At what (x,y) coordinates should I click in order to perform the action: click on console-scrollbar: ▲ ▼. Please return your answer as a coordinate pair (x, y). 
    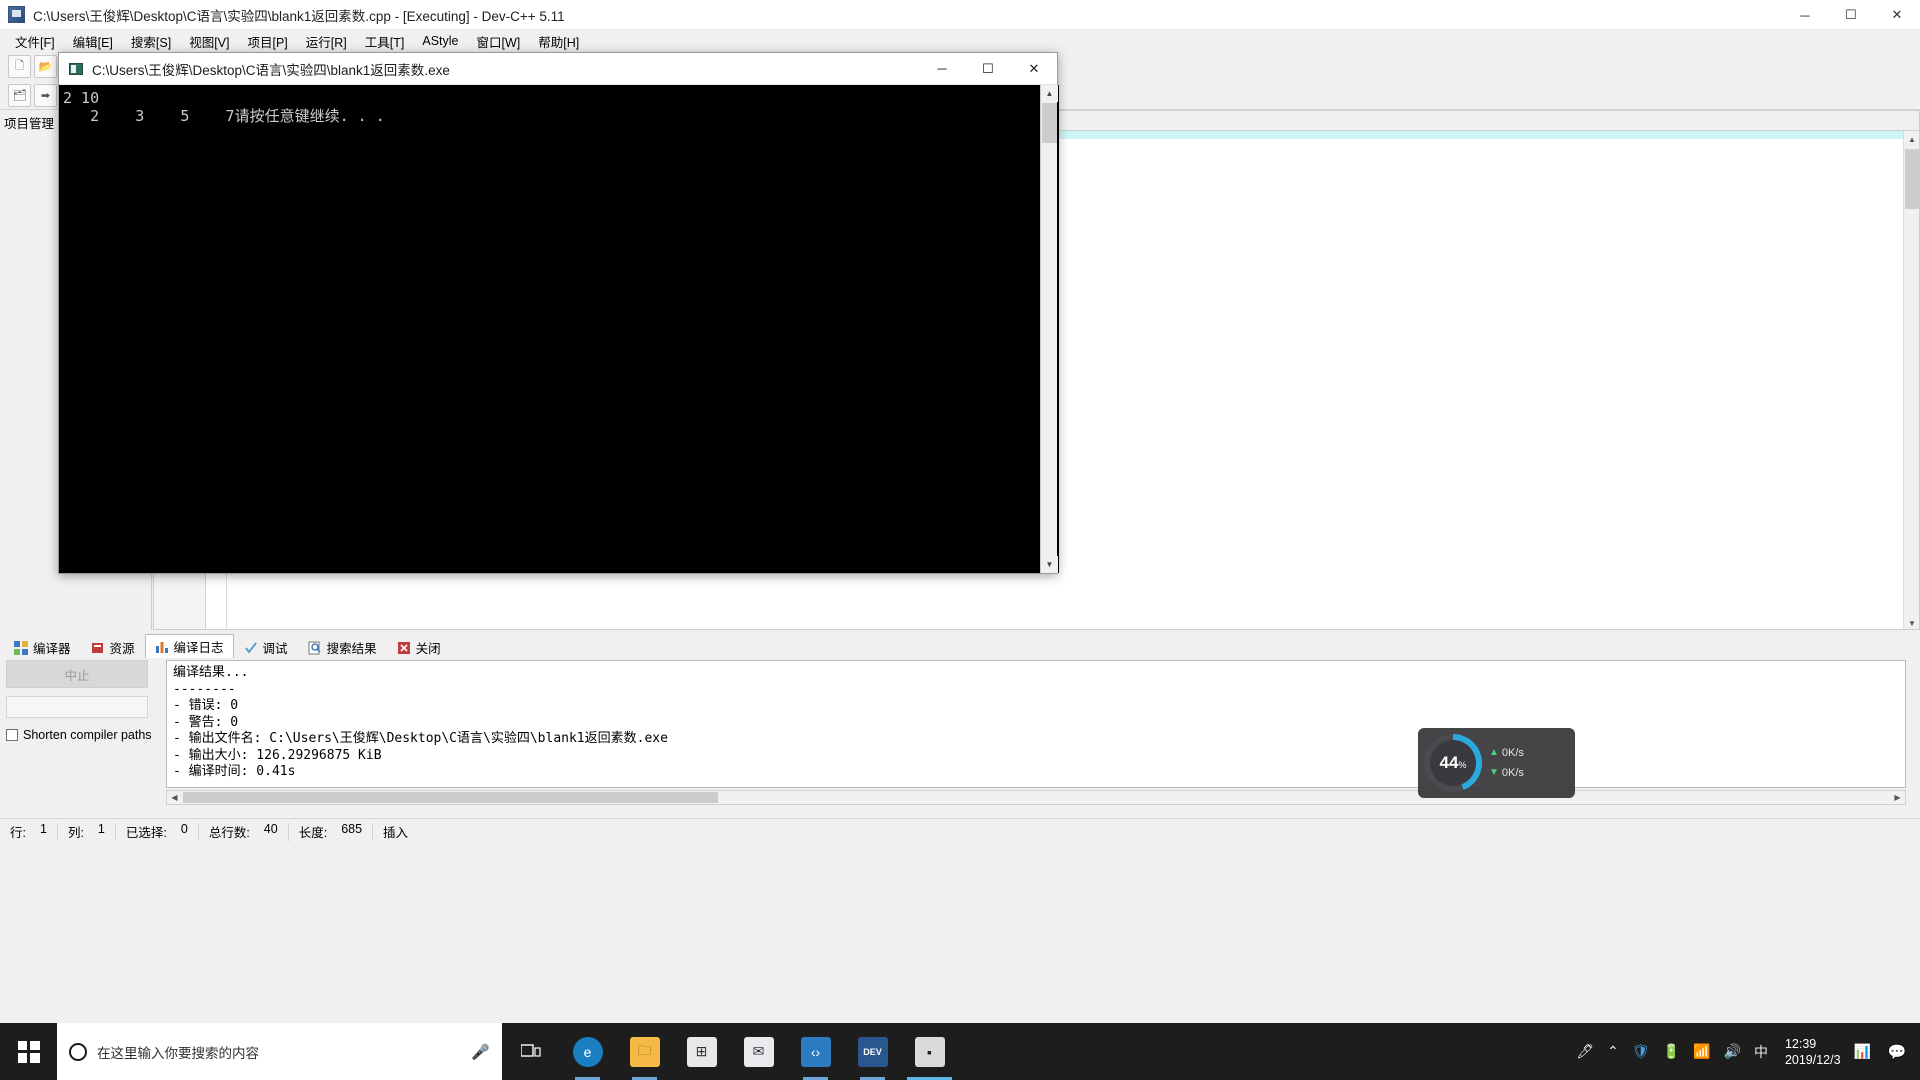
    Looking at the image, I should click on (1049, 329).